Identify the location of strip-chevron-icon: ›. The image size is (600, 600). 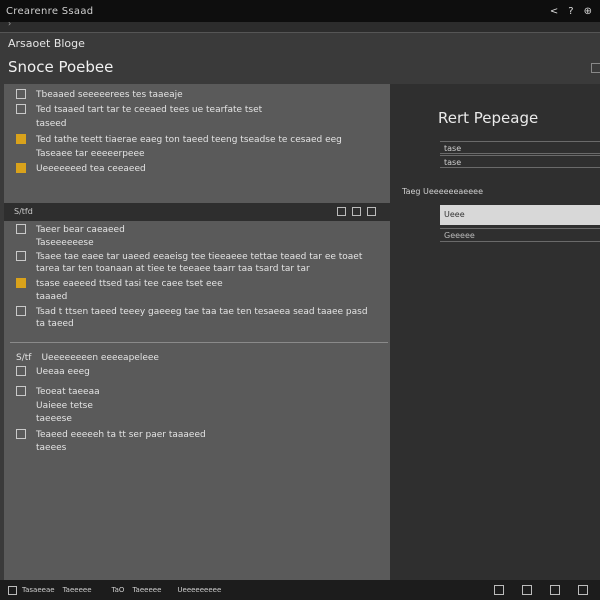
(9, 23).